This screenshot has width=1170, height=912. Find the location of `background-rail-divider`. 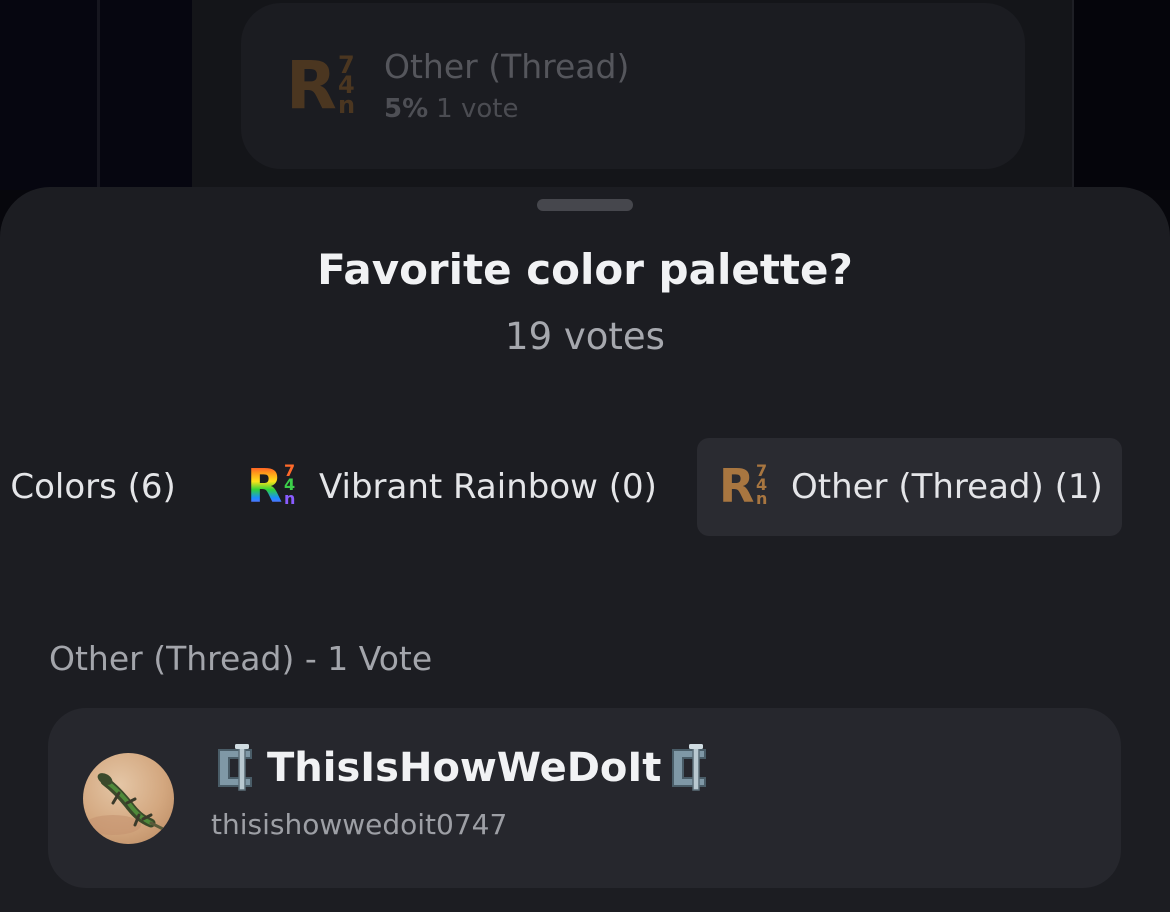

background-rail-divider is located at coordinates (98, 95).